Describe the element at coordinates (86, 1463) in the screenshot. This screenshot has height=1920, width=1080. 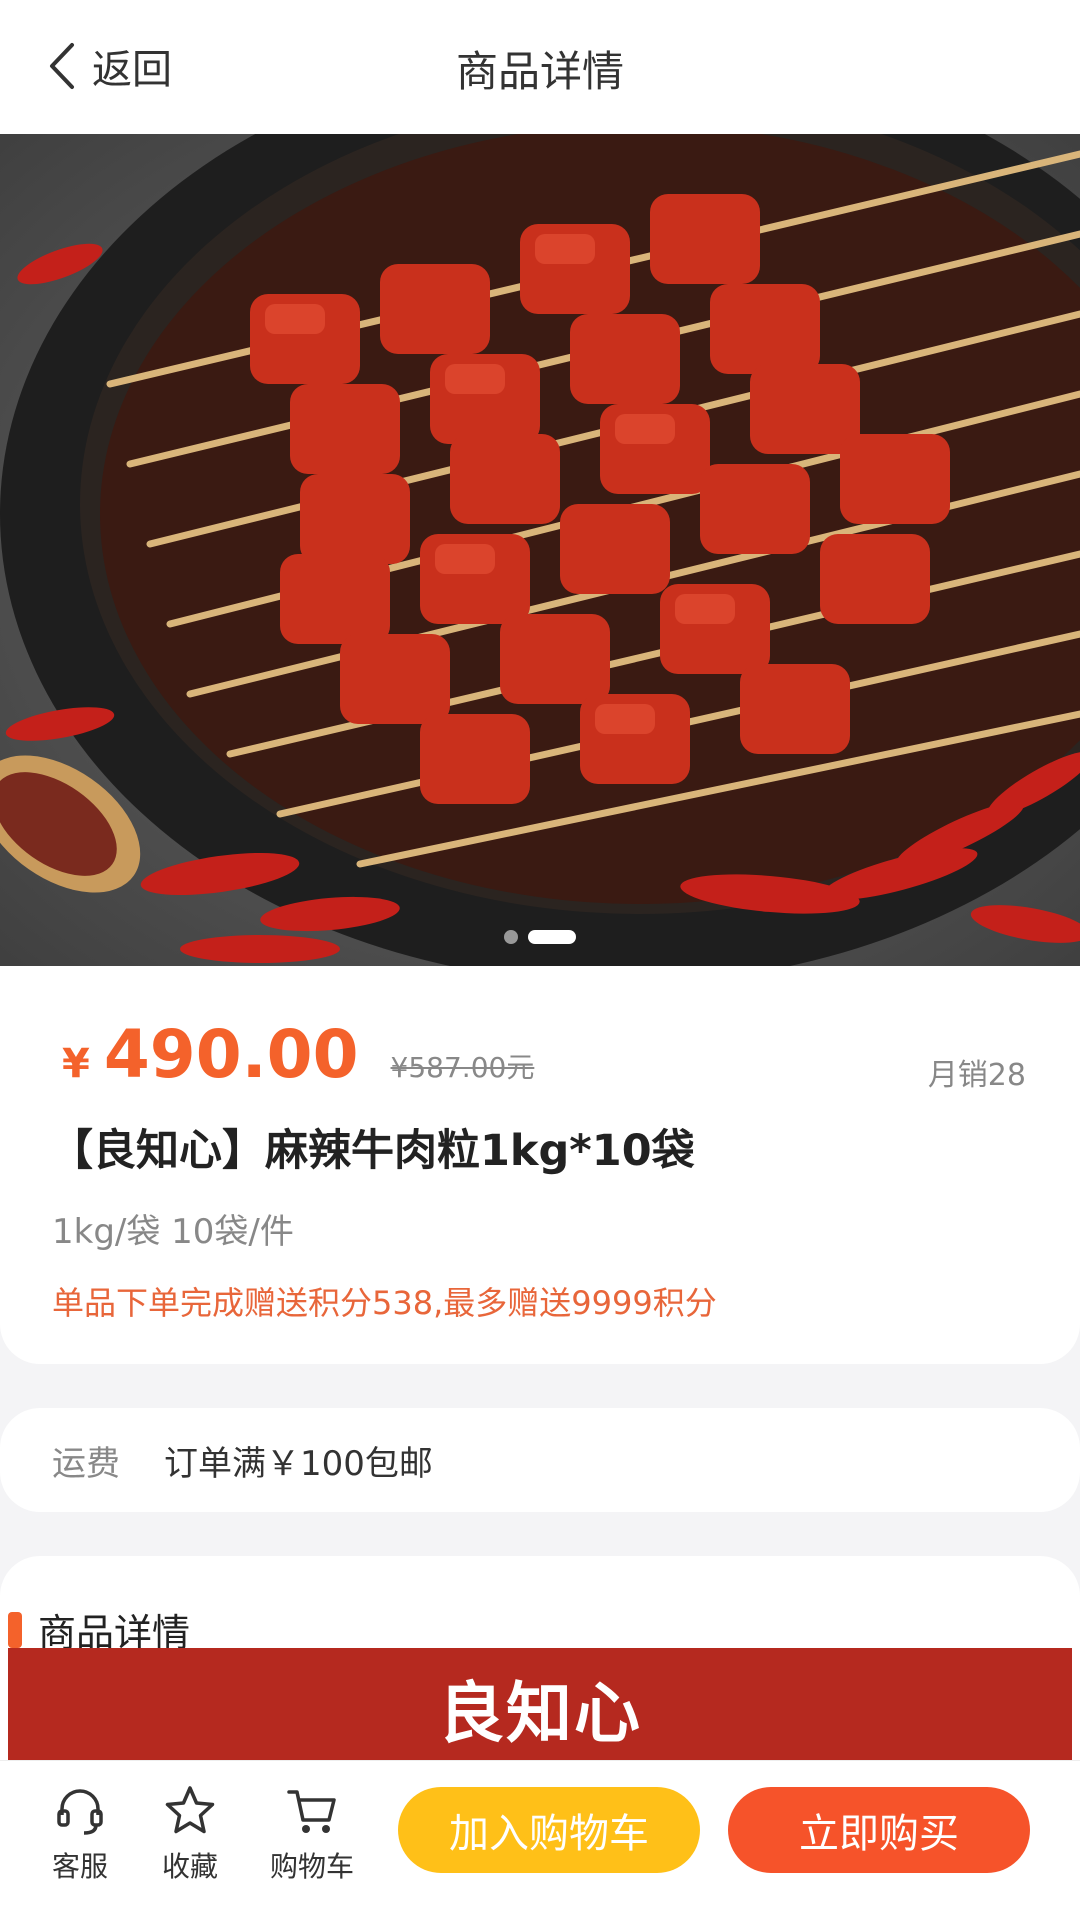
I see `shipping-label: 运费` at that location.